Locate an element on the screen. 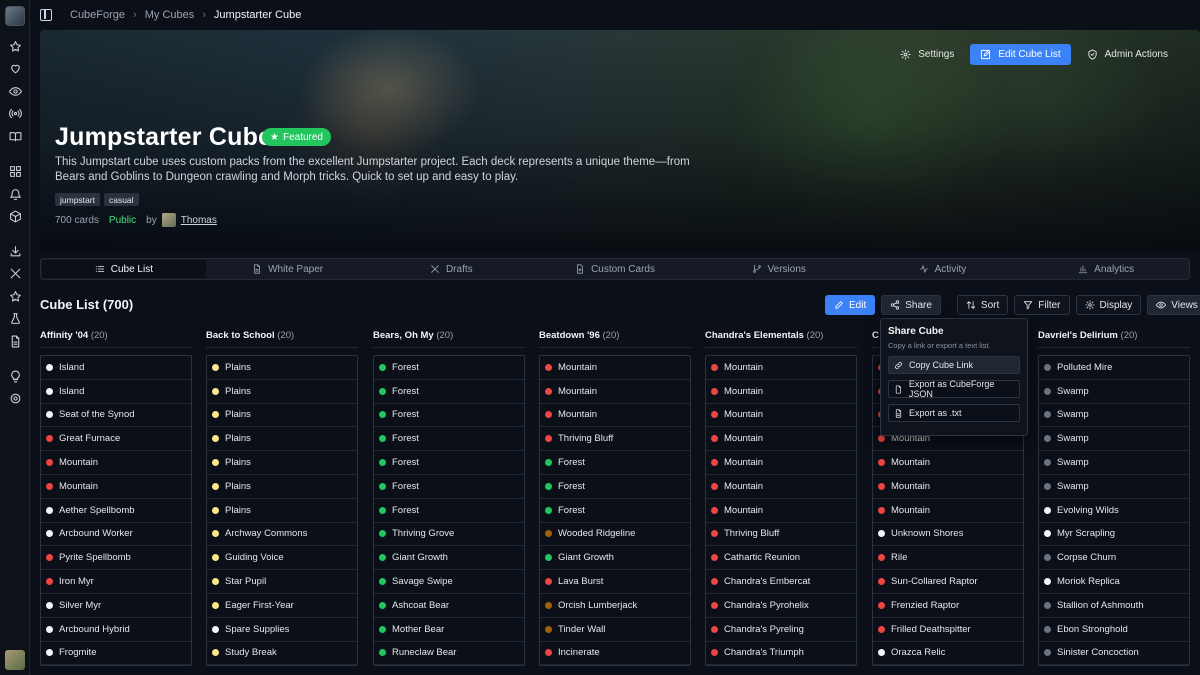  card-row: Rile is located at coordinates (948, 558).